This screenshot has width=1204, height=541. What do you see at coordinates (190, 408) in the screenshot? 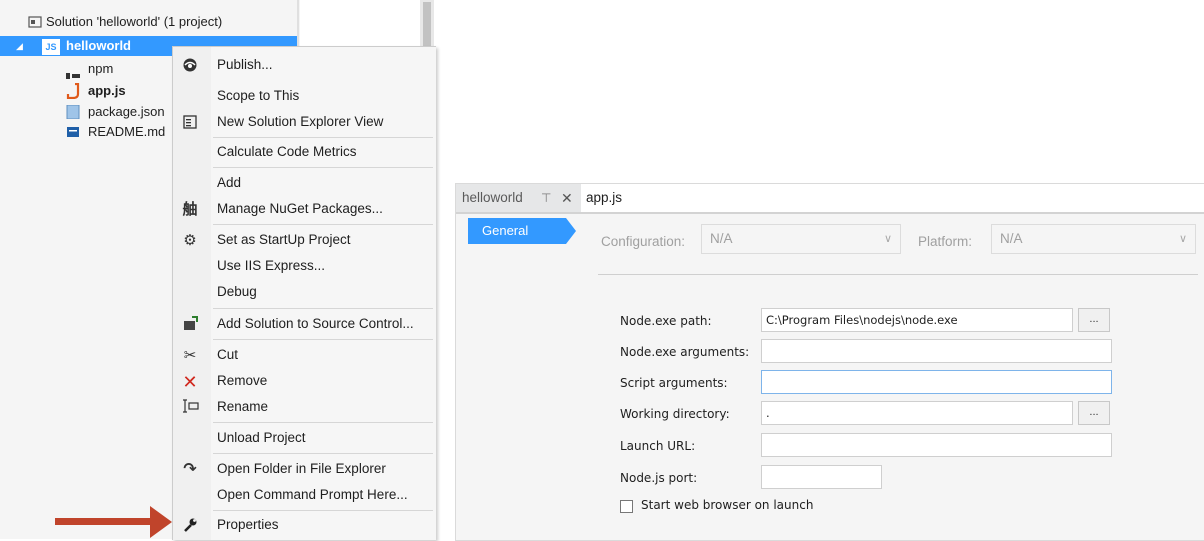
I see `rename-icon` at bounding box center [190, 408].